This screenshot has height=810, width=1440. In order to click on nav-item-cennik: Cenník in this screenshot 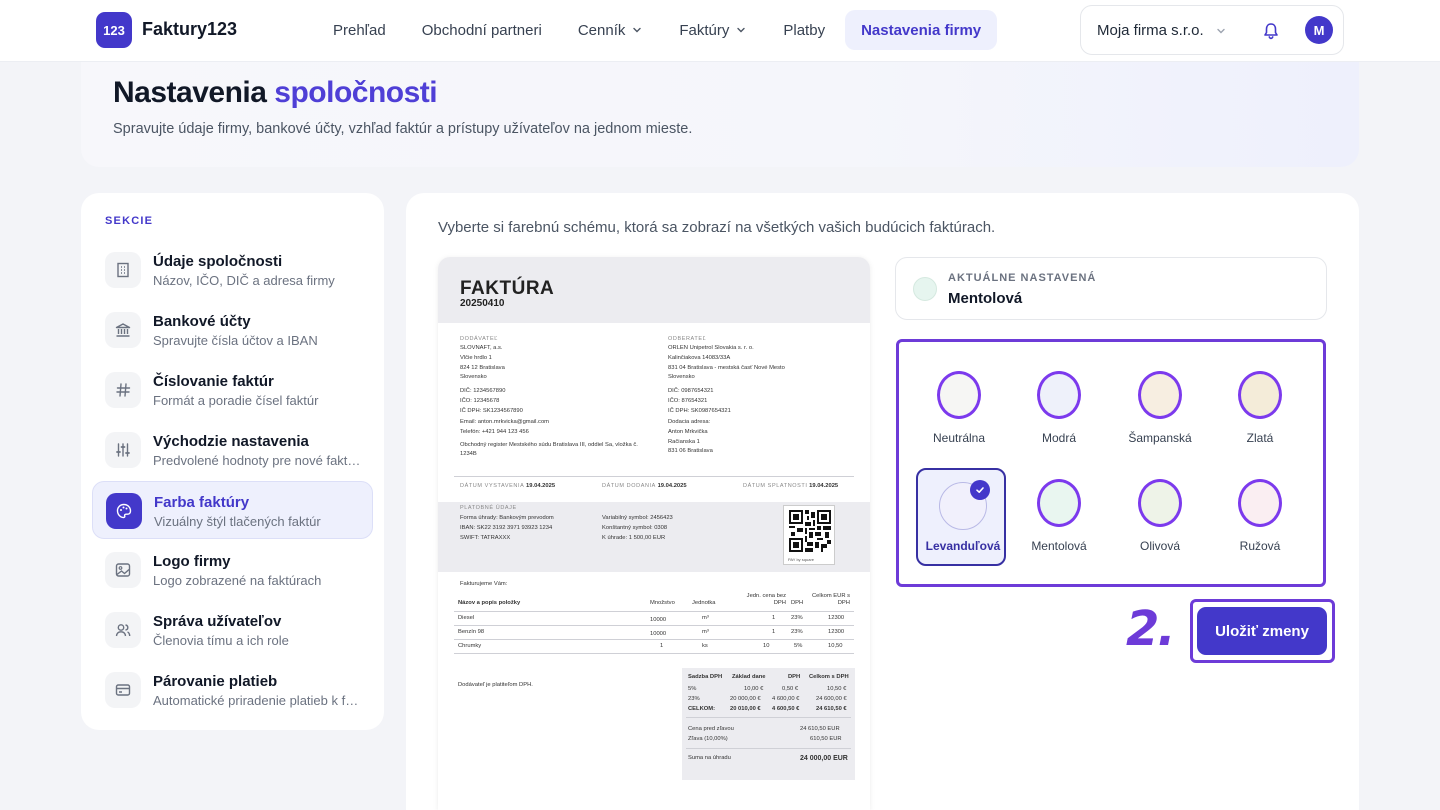, I will do `click(611, 30)`.